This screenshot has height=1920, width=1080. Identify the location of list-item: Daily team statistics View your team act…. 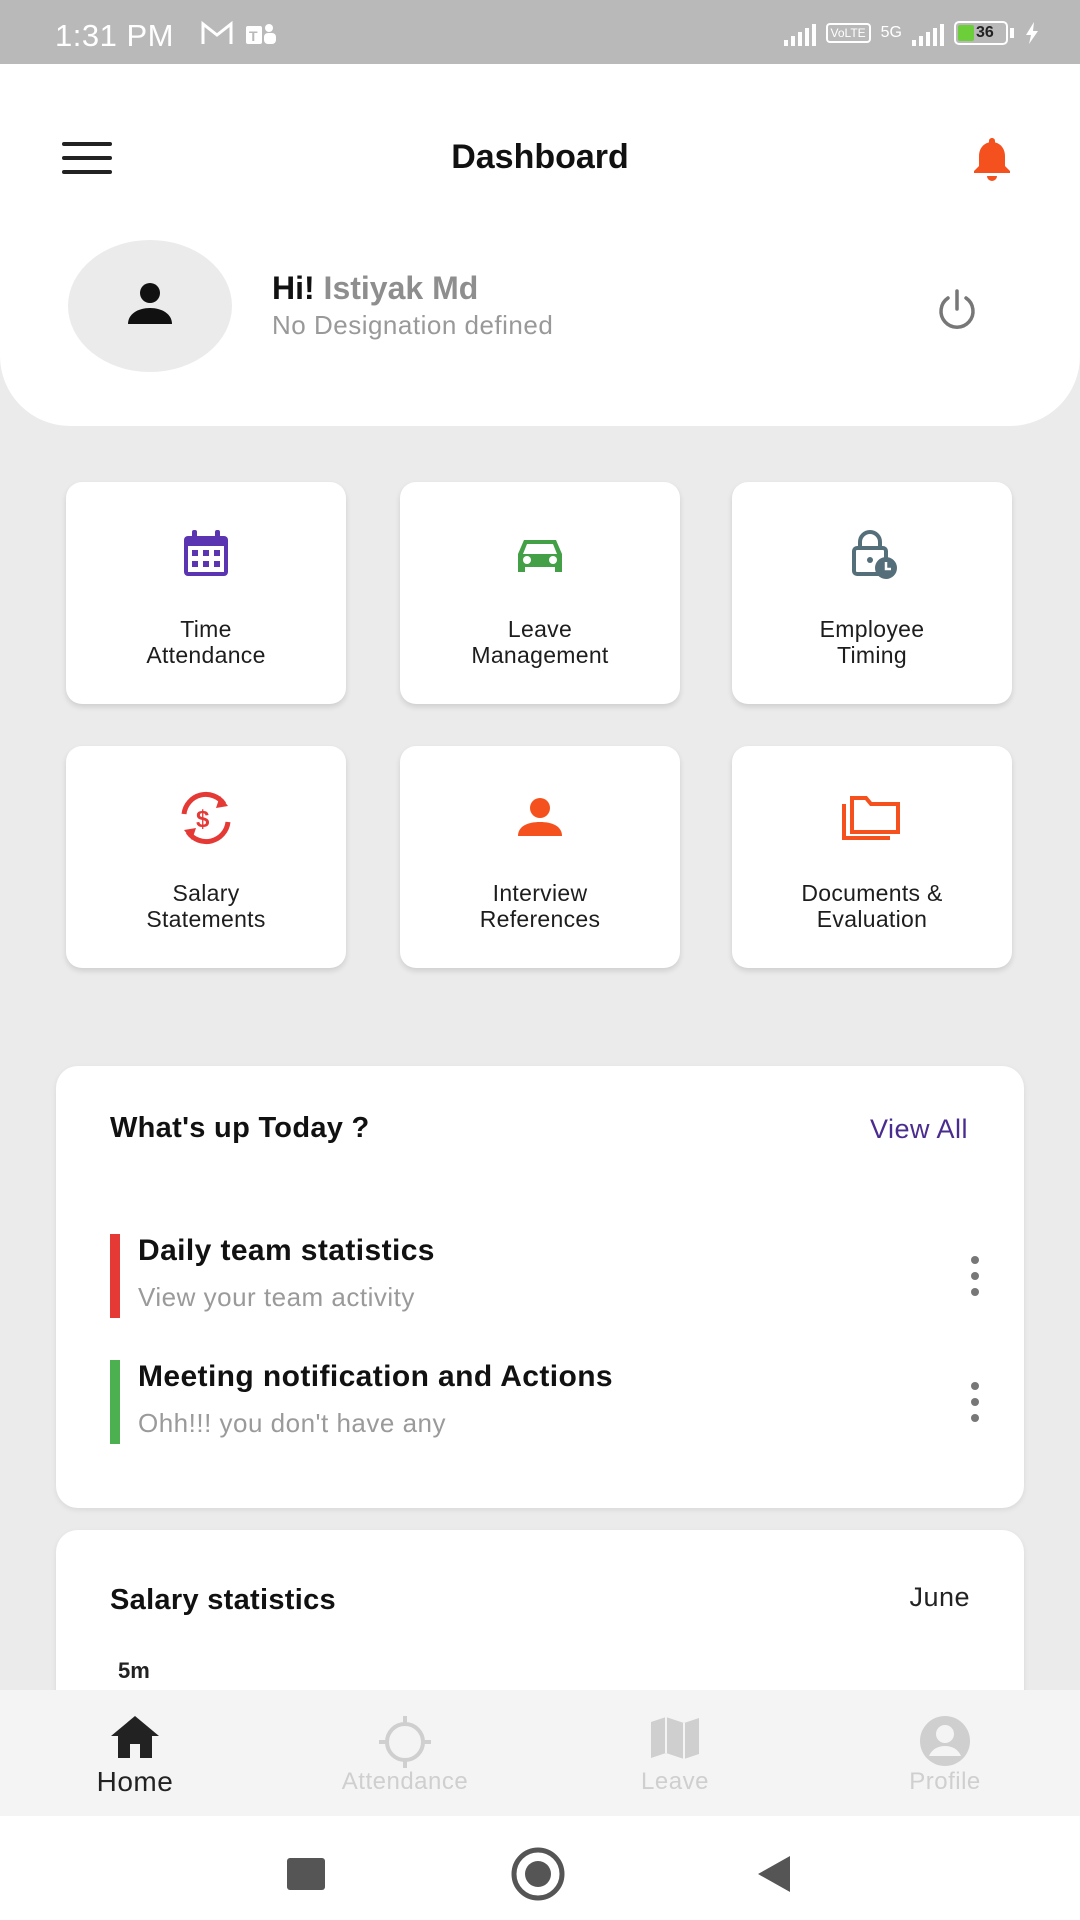
(550, 1276).